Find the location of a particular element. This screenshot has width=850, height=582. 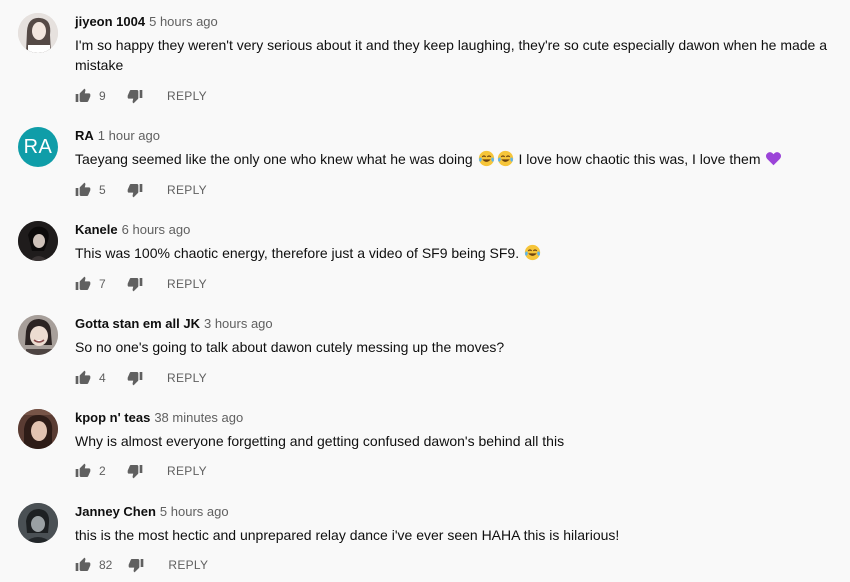

author-name: Kanele is located at coordinates (96, 229).